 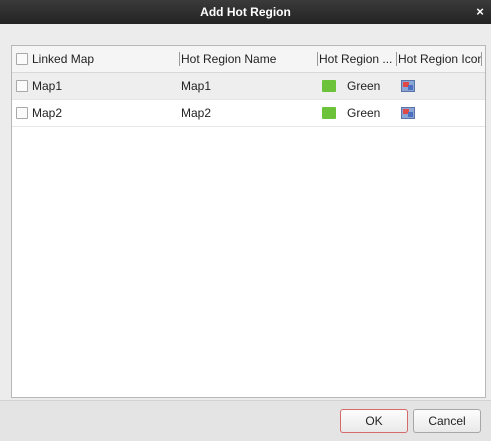 I want to click on table-row: Map1 Map1 Green, so click(x=248, y=86).